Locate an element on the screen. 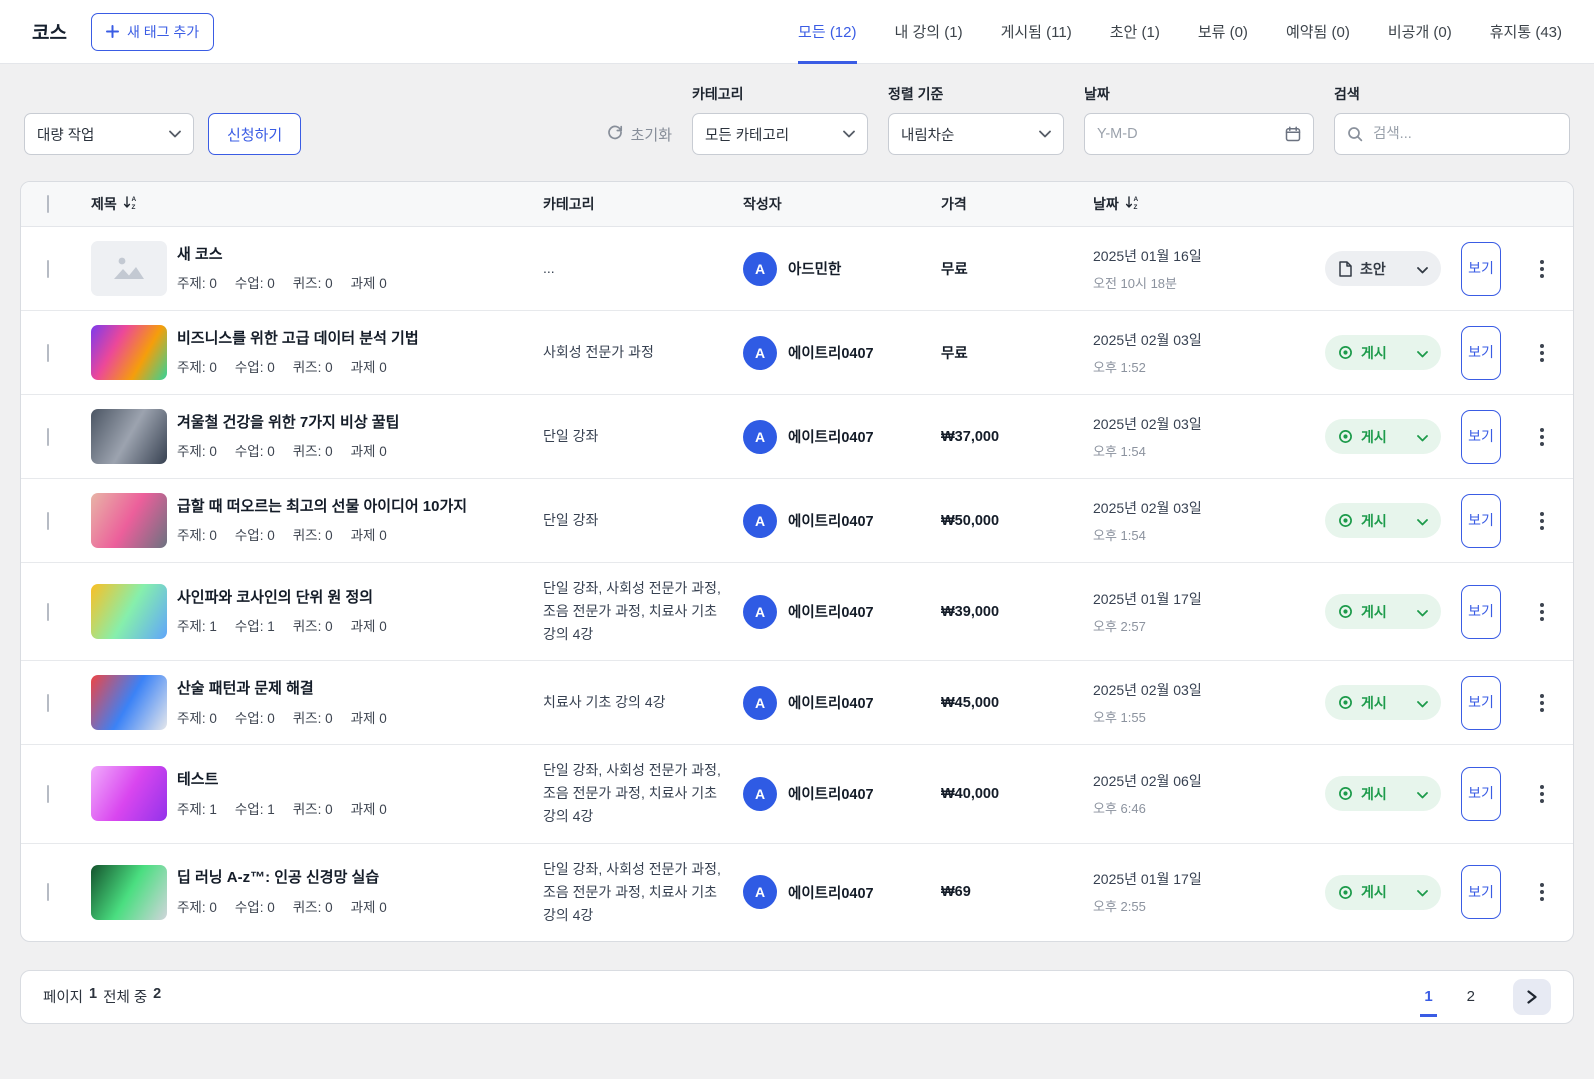  course-meta: 주제: 1 수업: 1 퀴즈: 0 과제 0 is located at coordinates (282, 809).